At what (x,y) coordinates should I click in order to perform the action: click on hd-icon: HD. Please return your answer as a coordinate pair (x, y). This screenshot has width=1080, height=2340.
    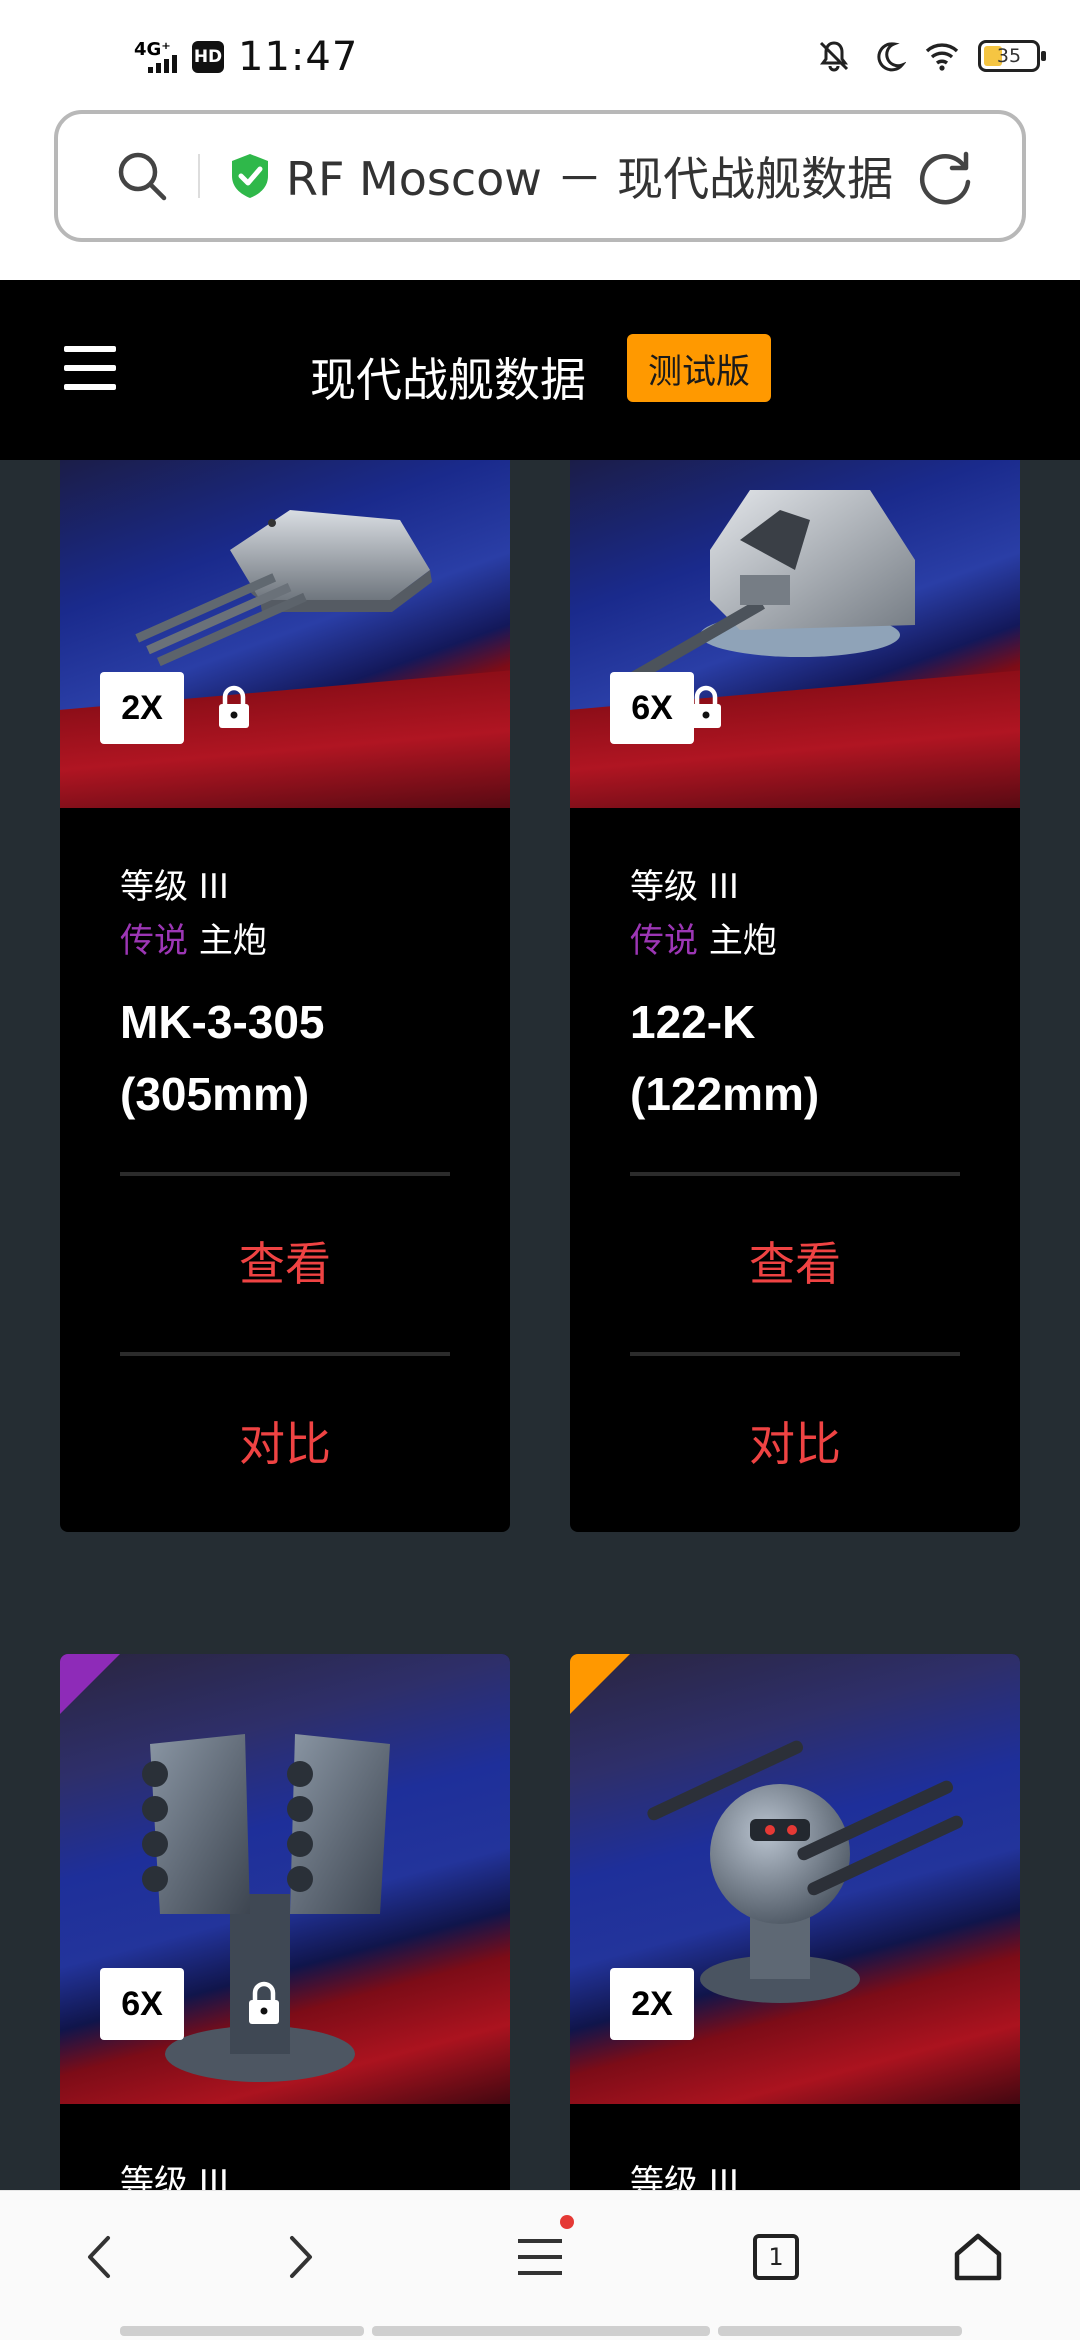
    Looking at the image, I should click on (208, 57).